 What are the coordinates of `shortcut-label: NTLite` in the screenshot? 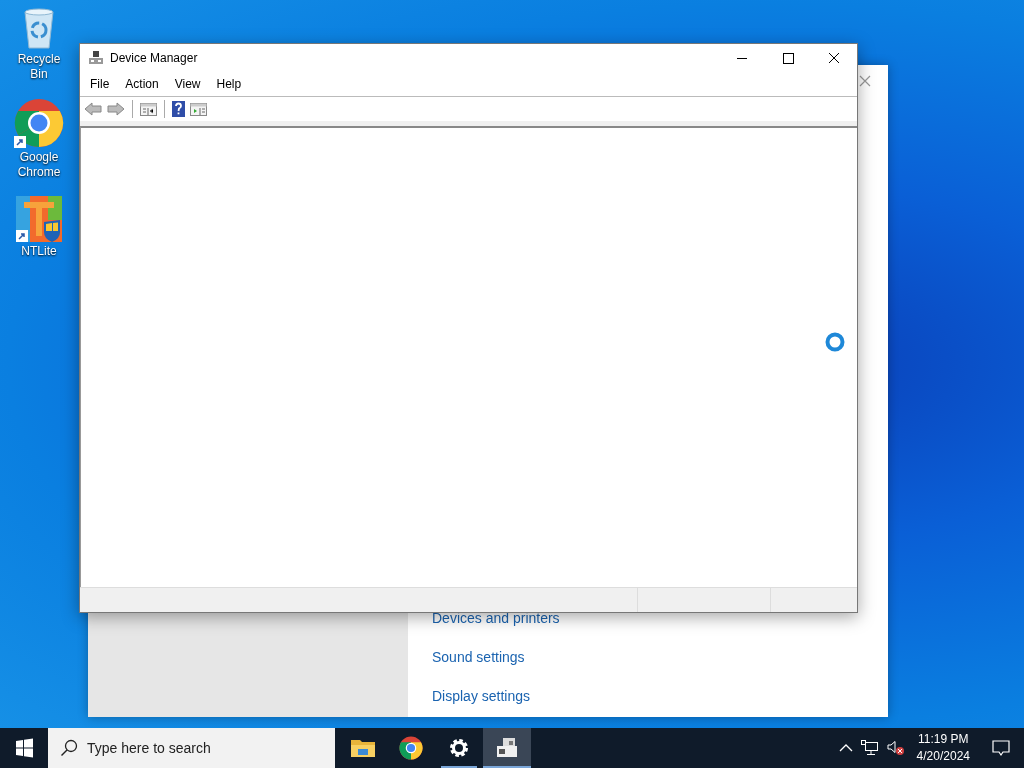 It's located at (39, 251).